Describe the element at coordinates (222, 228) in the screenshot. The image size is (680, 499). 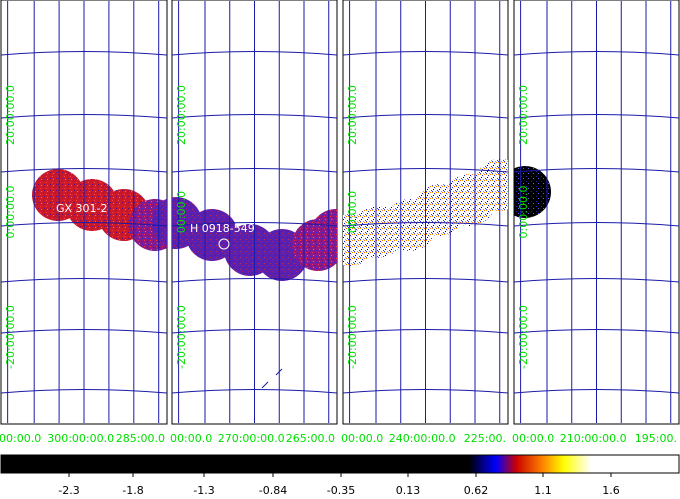
I see `source-label-h-0918-549: H 0918-549` at that location.